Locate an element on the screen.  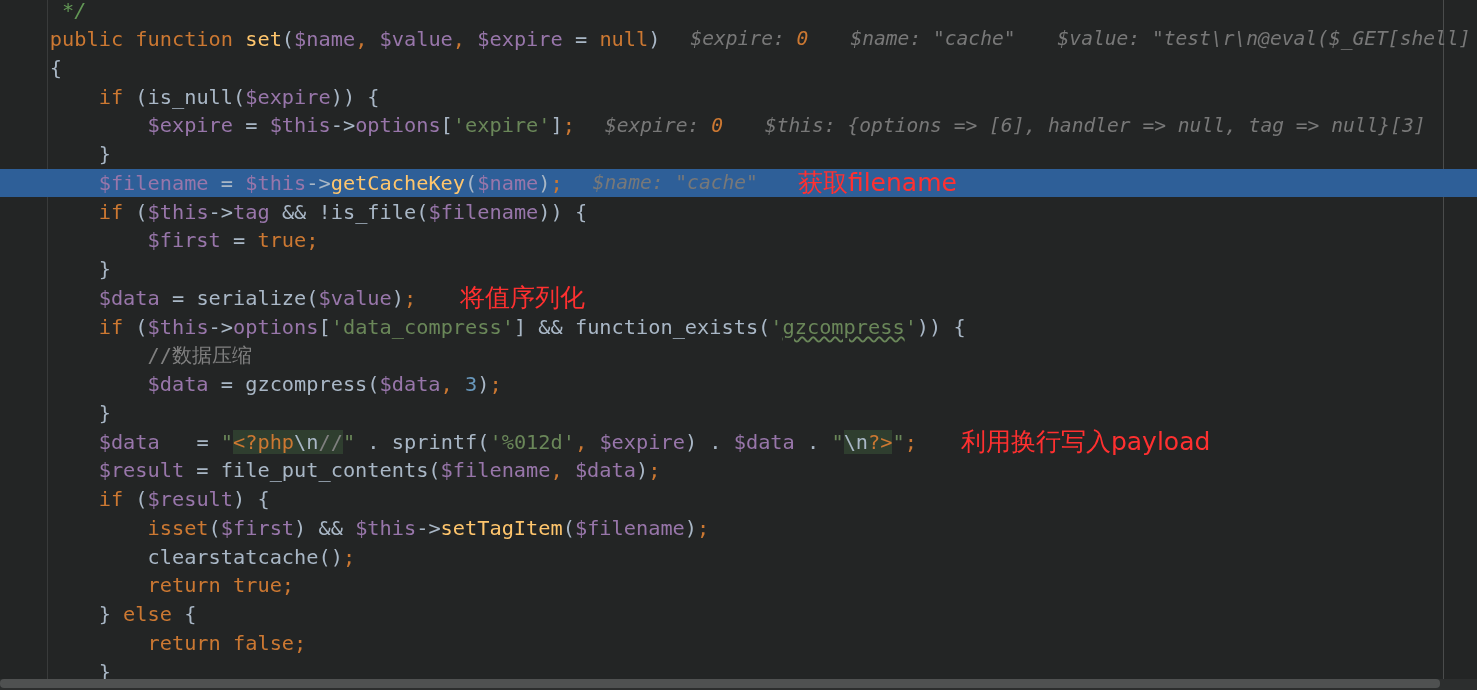
code-line: if ($result) { is located at coordinates (183, 500).